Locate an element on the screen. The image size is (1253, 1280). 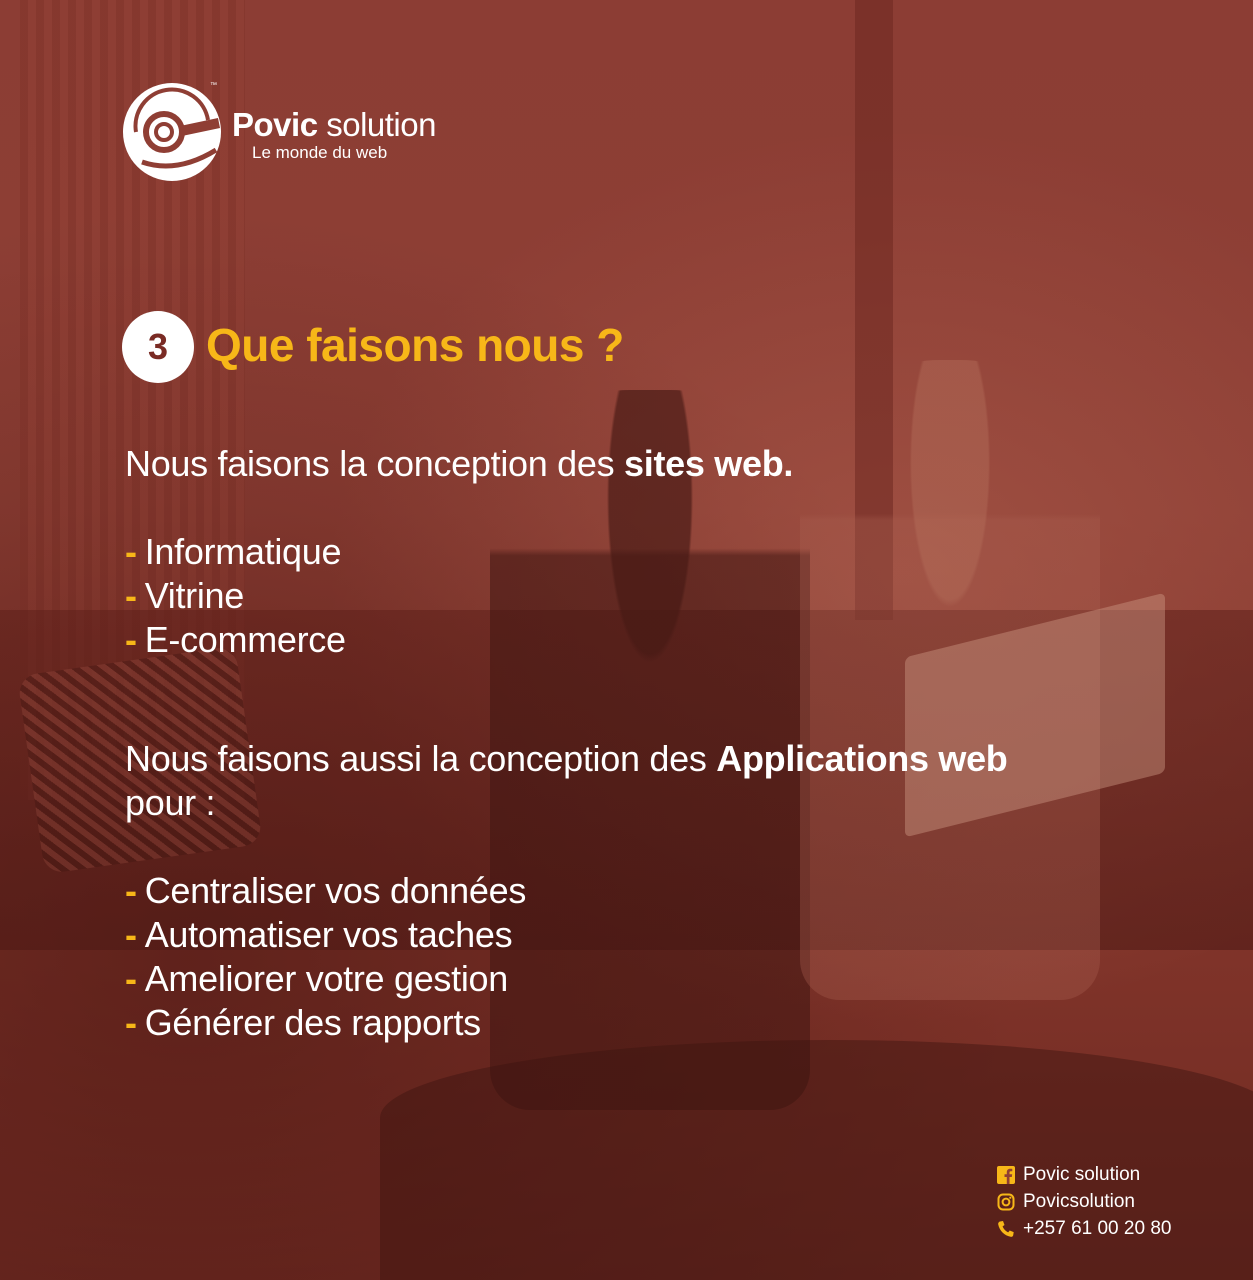
list-item: - E-commerce is located at coordinates (235, 640).